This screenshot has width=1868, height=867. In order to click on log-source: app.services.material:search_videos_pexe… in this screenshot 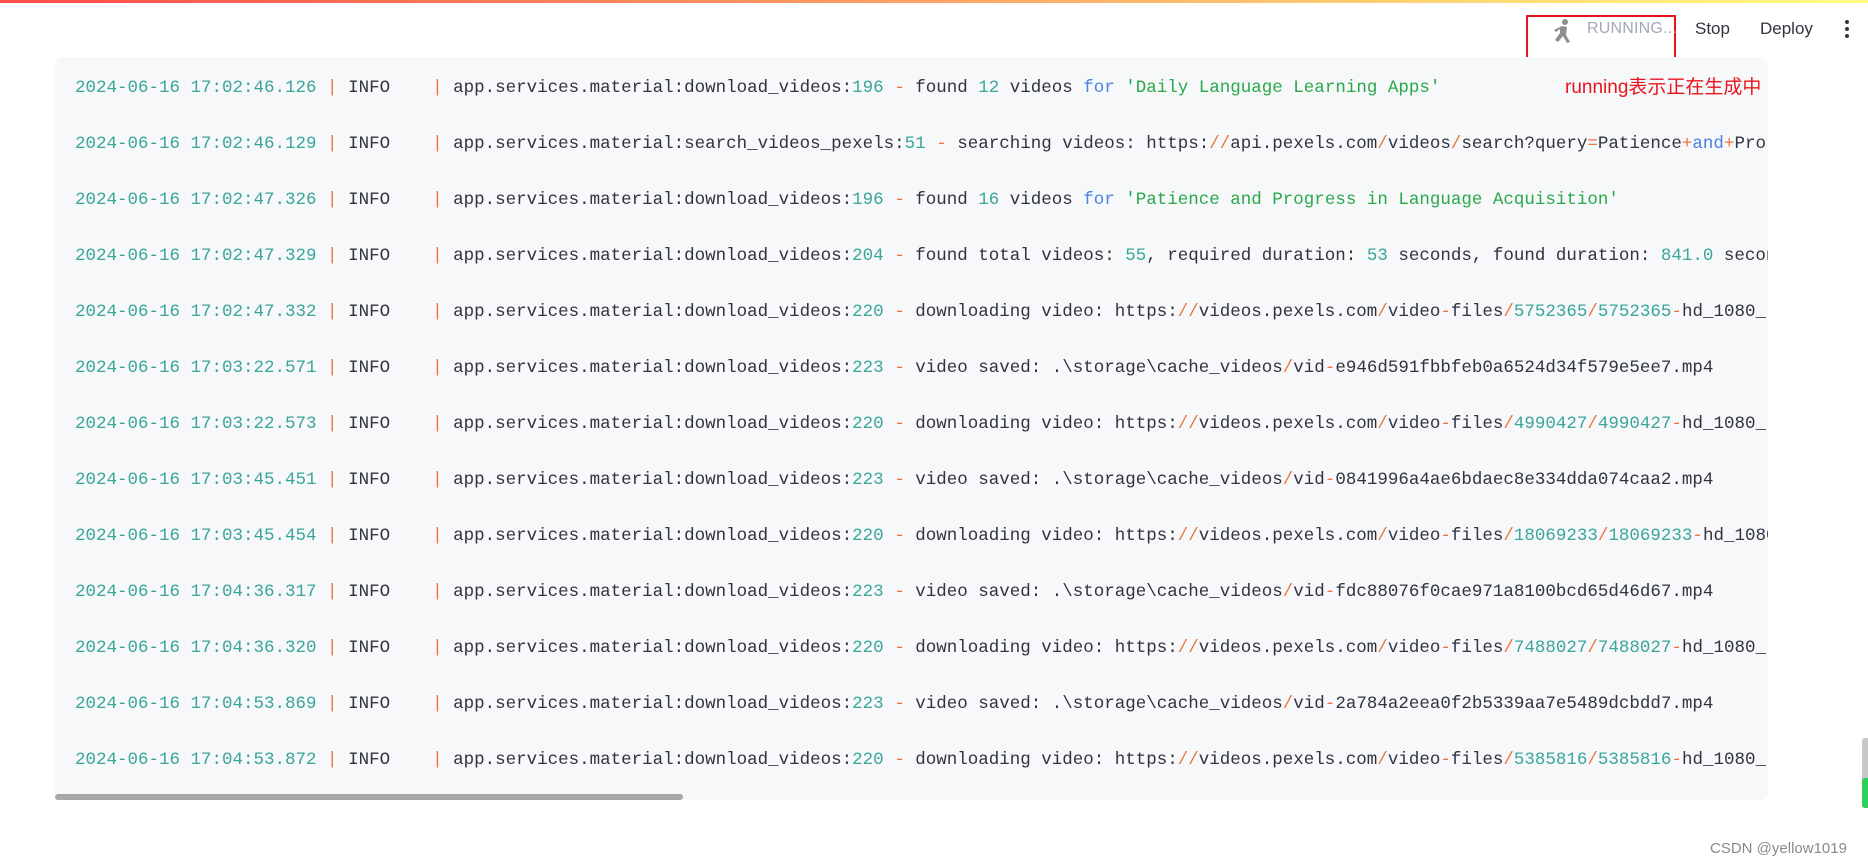, I will do `click(674, 144)`.